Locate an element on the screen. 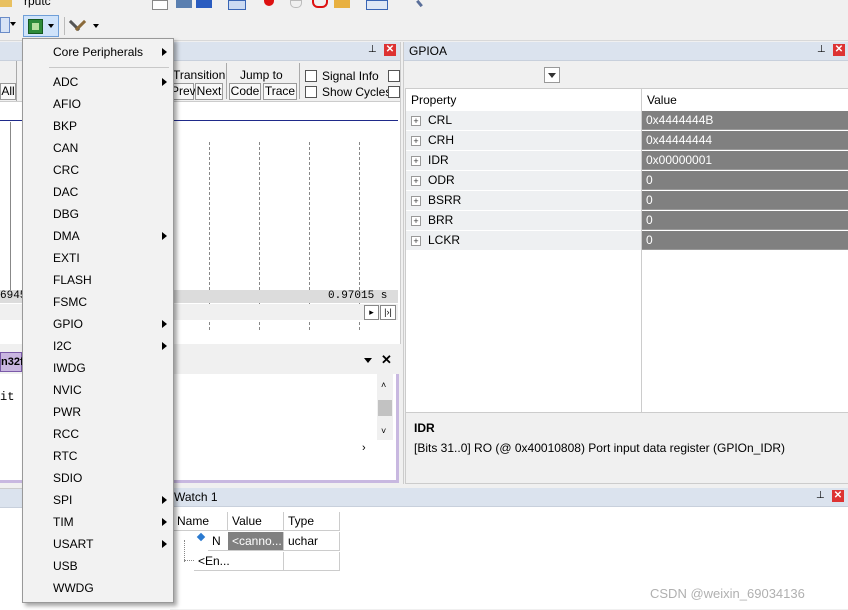  scroll-right-icon: › is located at coordinates (364, 448).